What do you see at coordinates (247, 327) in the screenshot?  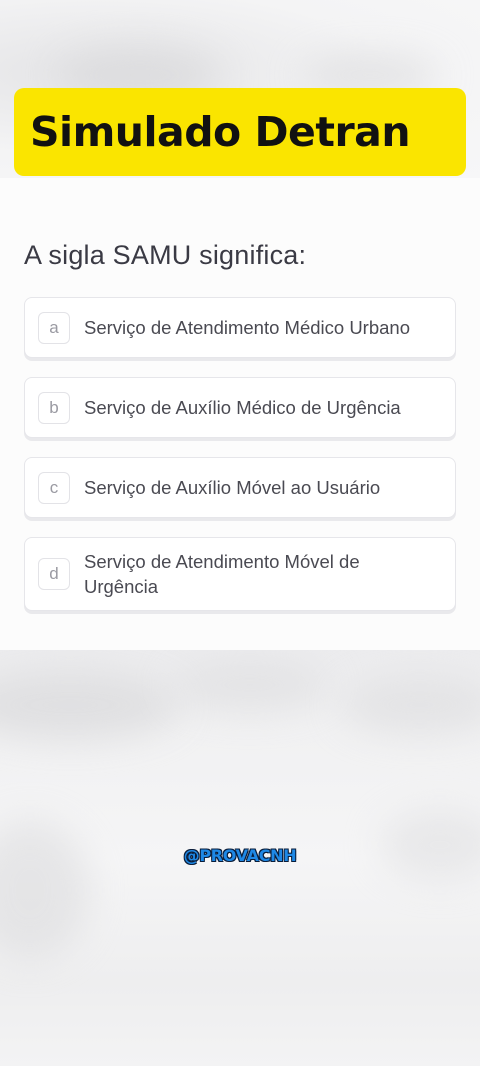 I see `option-text-a: Serviço de Atendimento Médico Urbano` at bounding box center [247, 327].